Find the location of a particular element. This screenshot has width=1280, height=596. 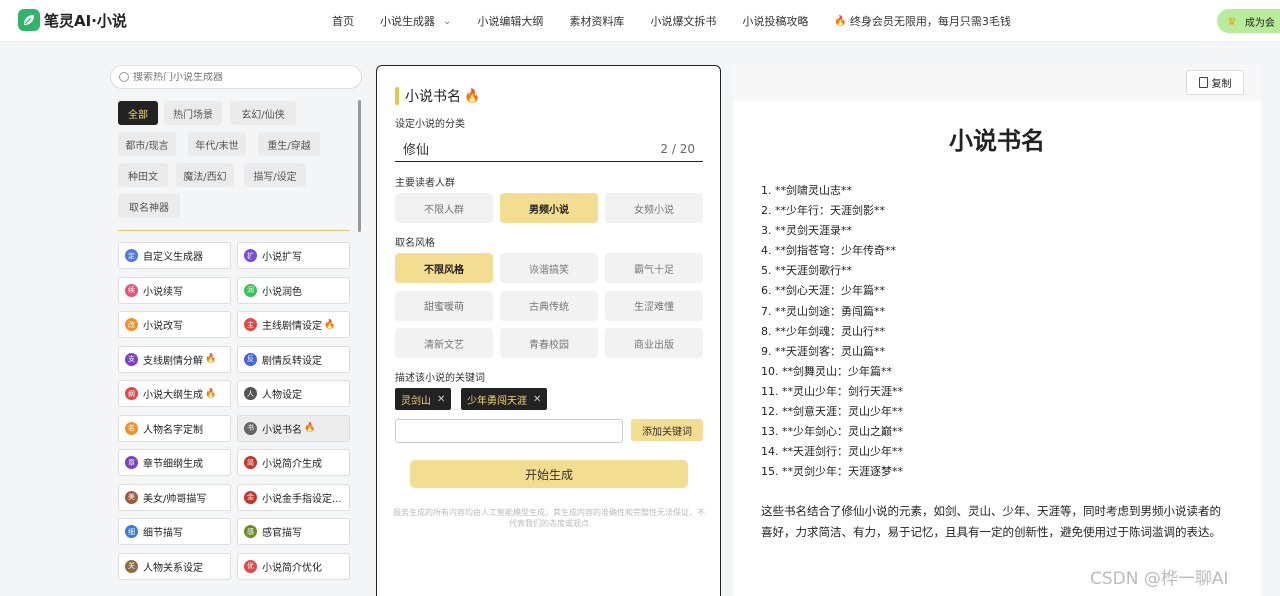

tool-item: 纲小说大纲生成 🔥 is located at coordinates (174, 393).